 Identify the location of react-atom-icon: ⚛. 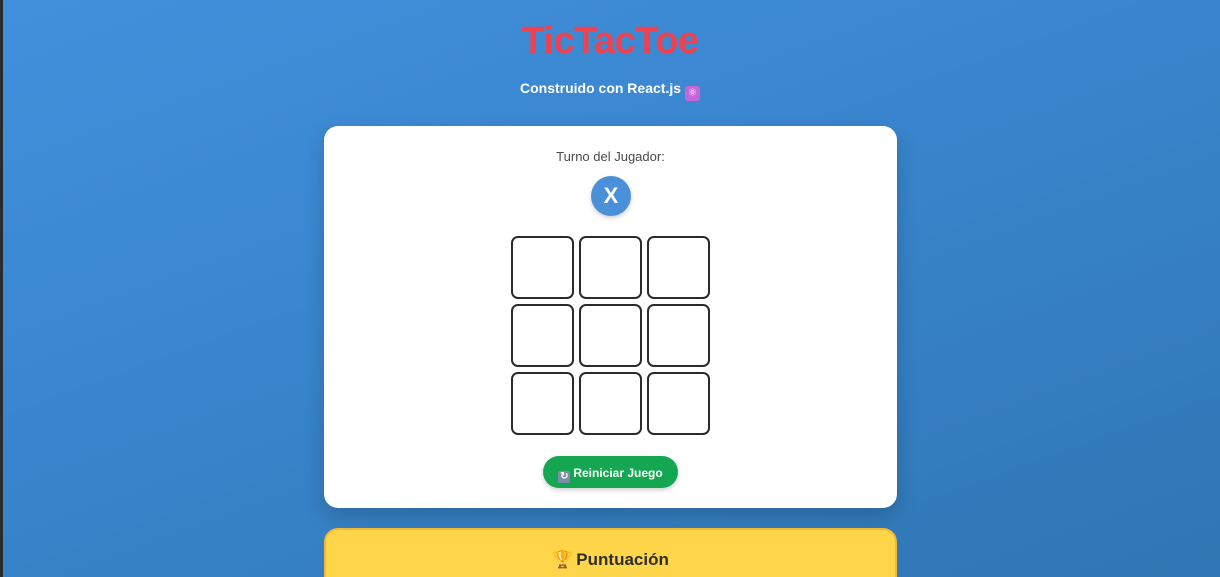
(693, 93).